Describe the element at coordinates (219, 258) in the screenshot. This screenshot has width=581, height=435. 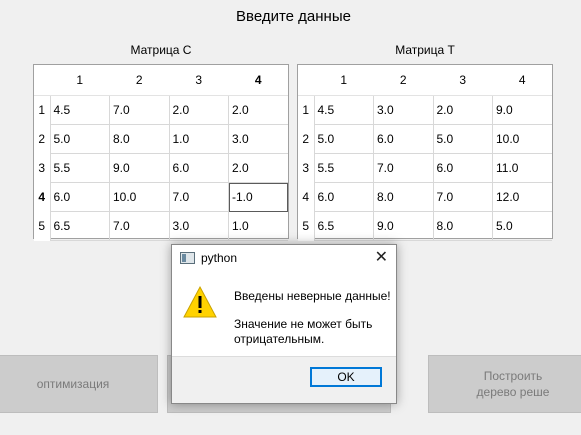
I see `dialog-title: python` at that location.